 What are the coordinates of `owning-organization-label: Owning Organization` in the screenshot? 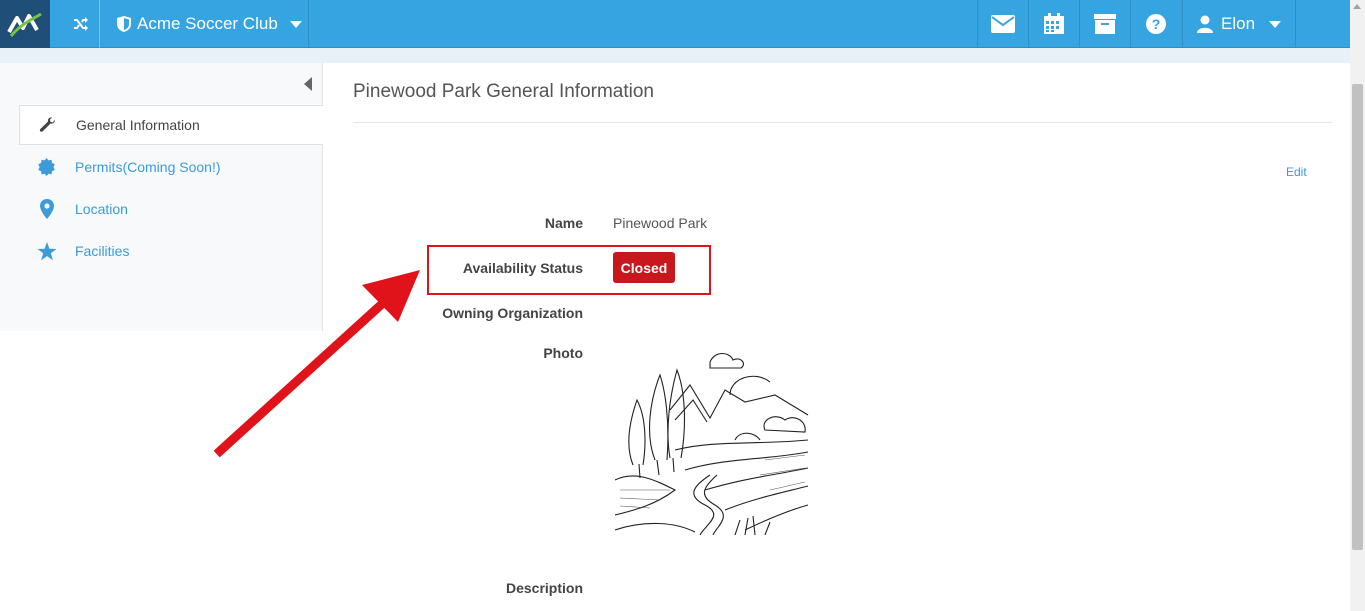 It's located at (512, 313).